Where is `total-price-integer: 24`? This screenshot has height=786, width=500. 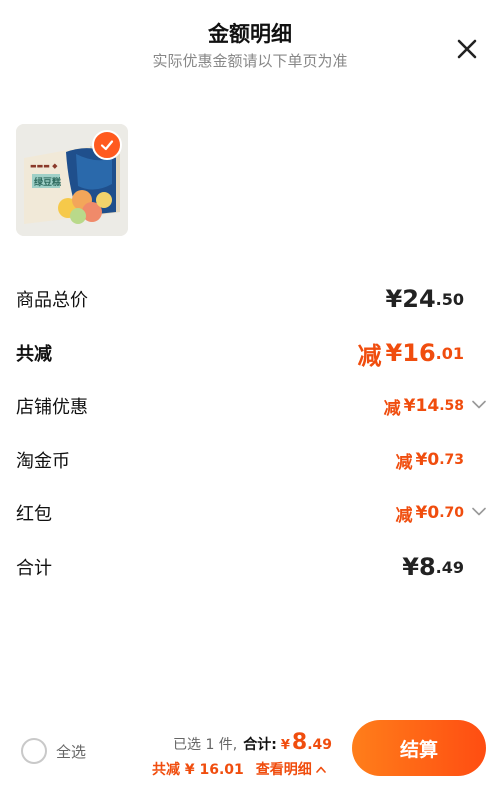
total-price-integer: 24 is located at coordinates (419, 299).